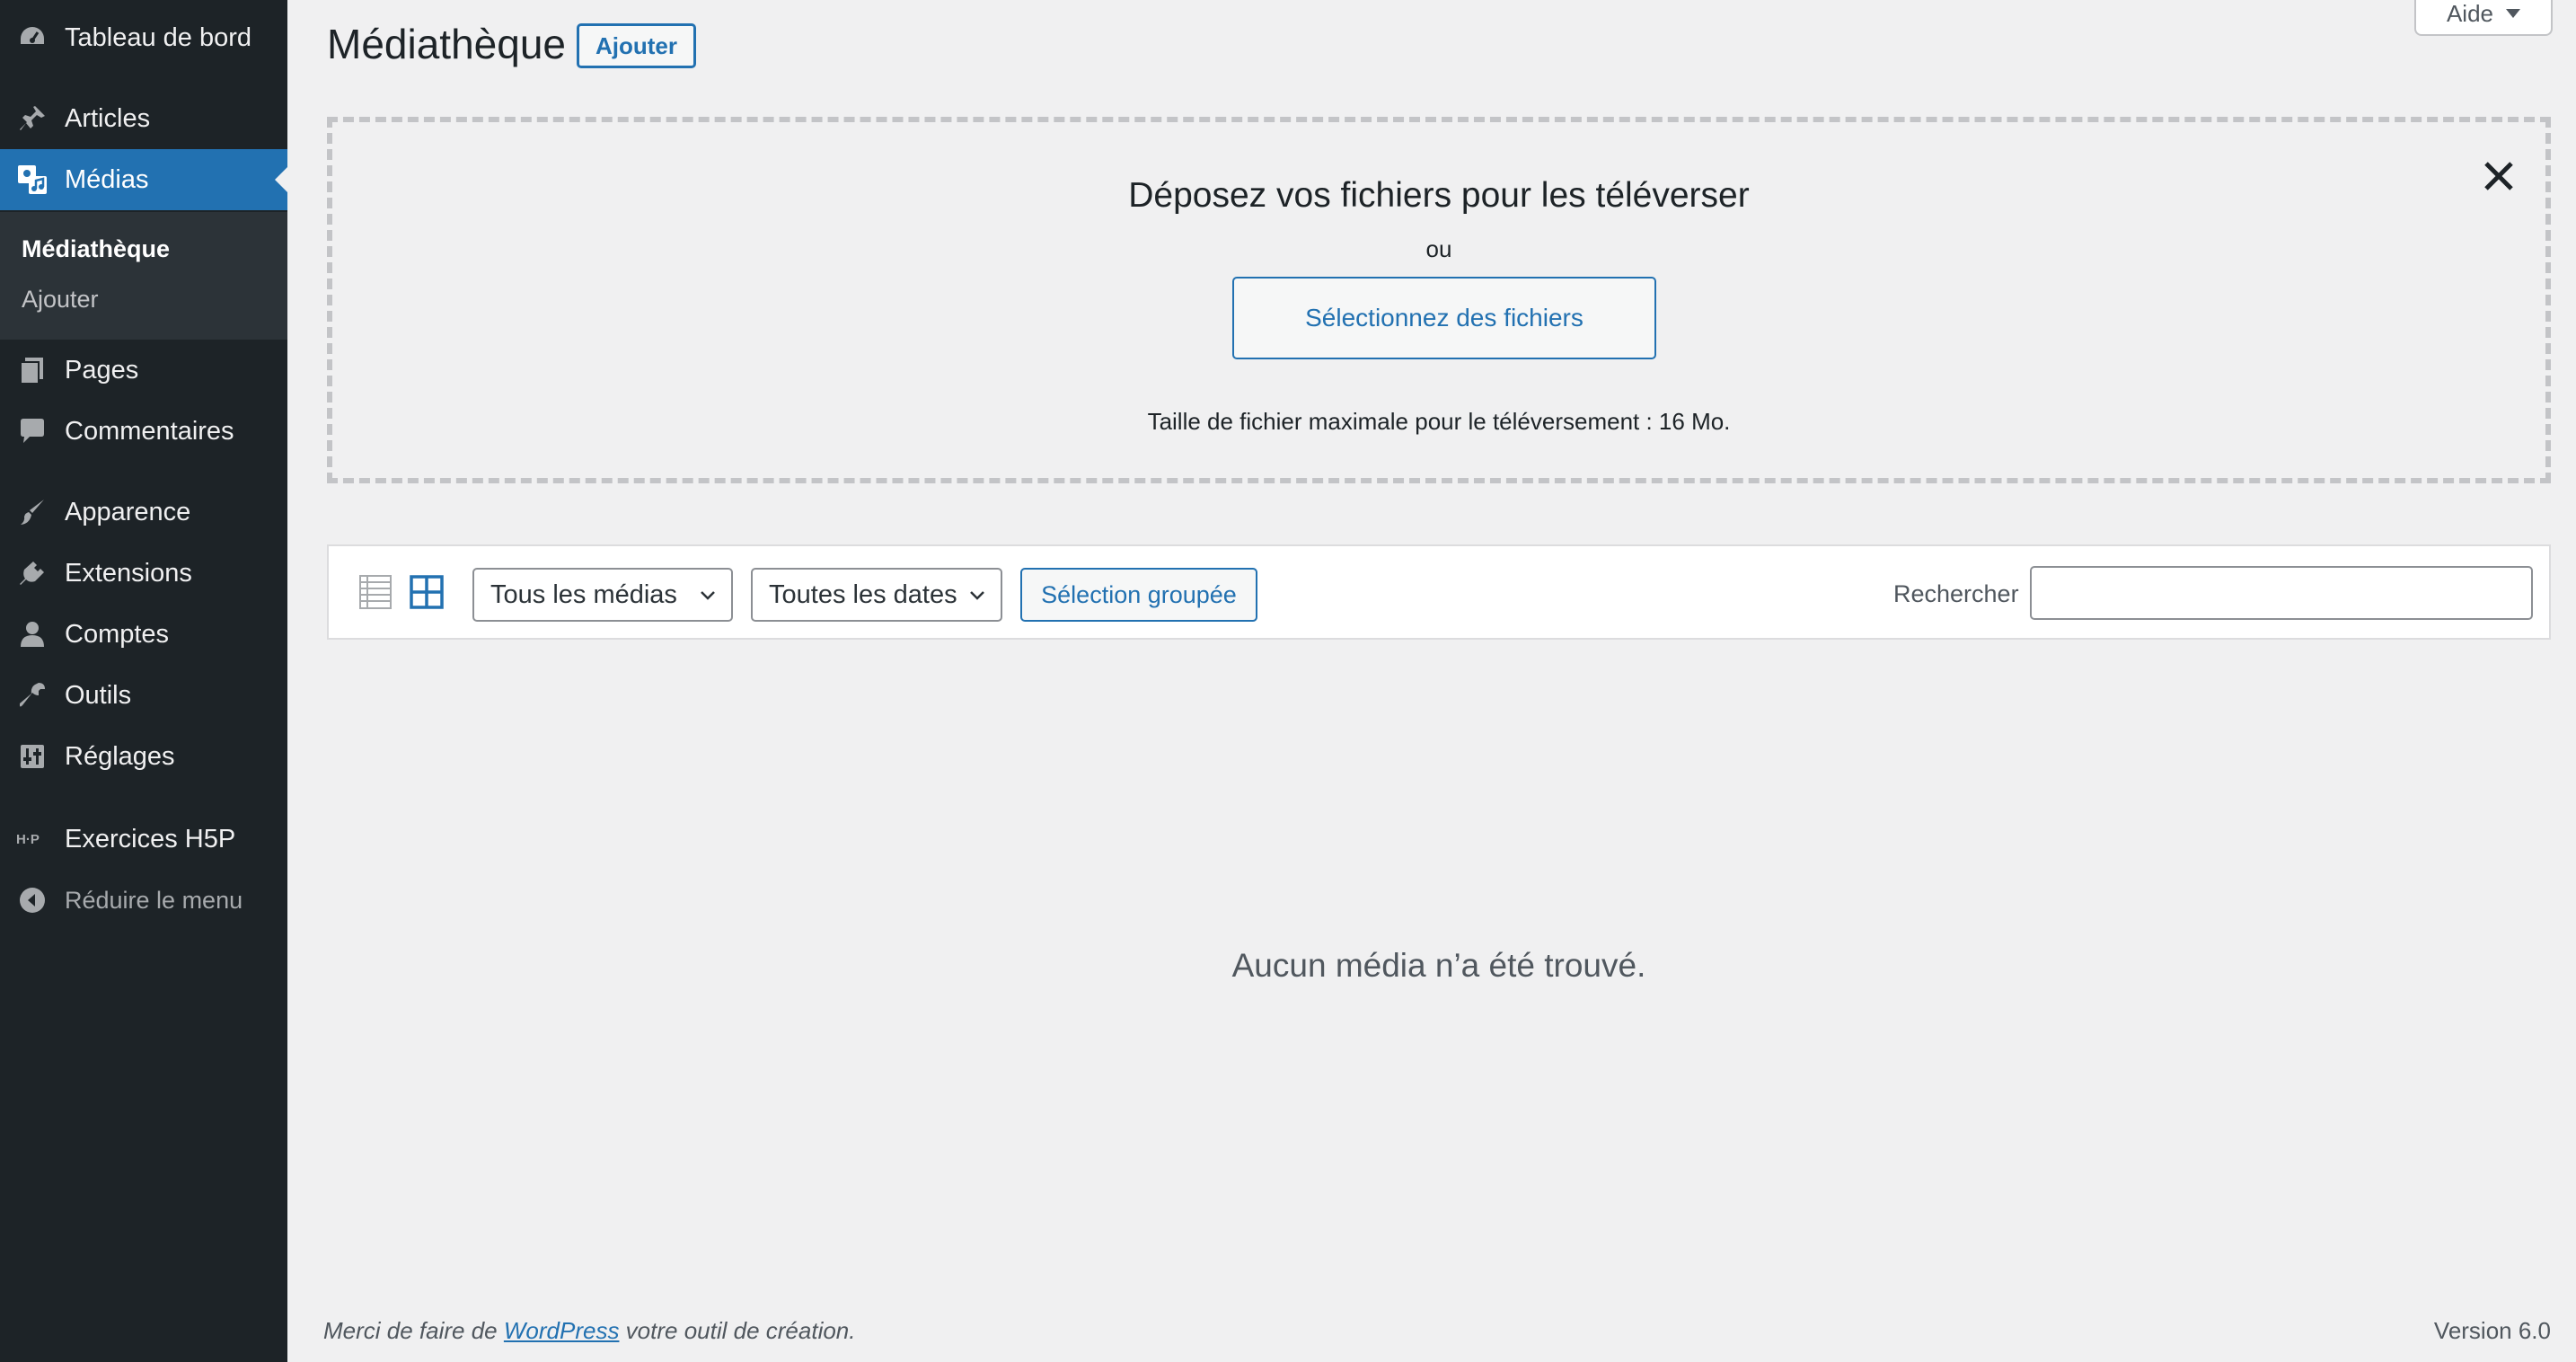  I want to click on collapse-menu-label: Réduire le menu, so click(154, 900).